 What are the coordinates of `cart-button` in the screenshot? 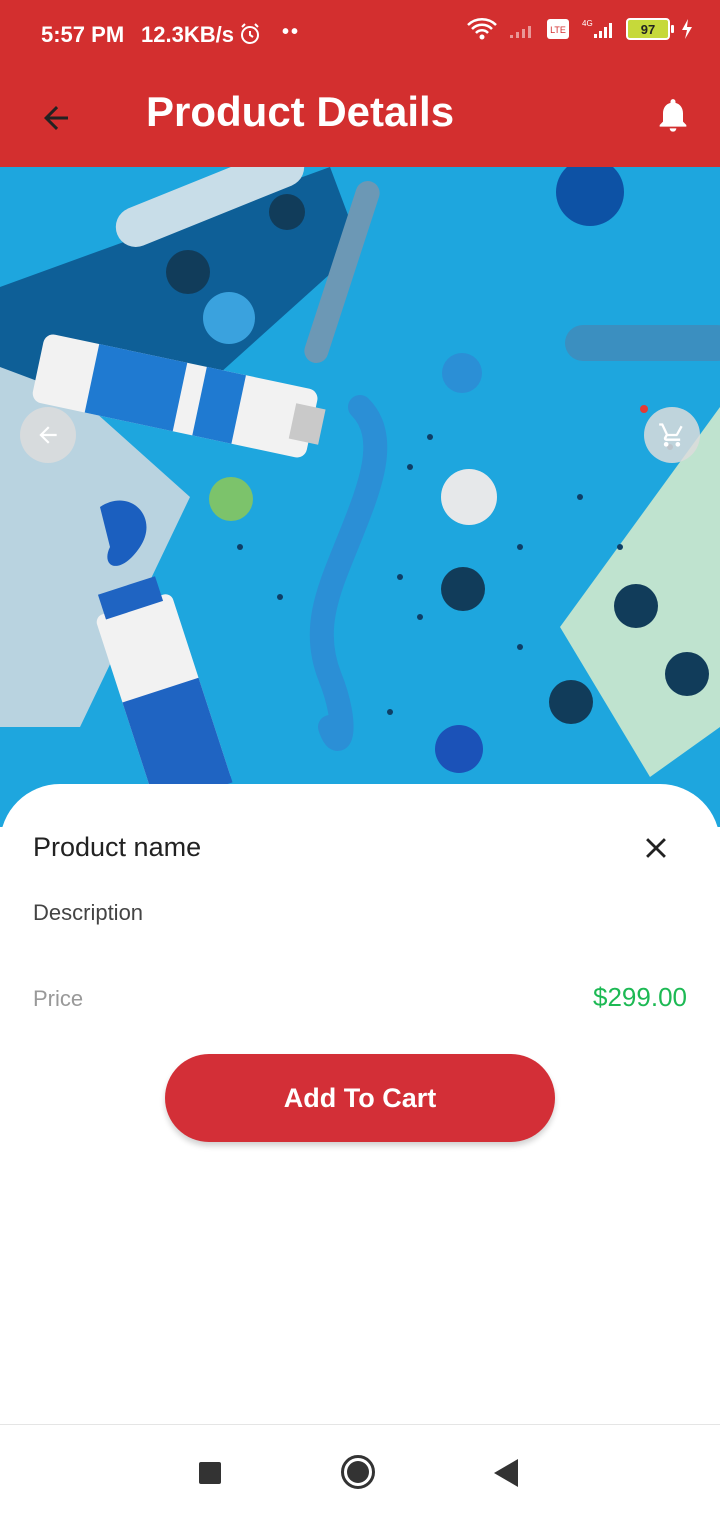 It's located at (672, 435).